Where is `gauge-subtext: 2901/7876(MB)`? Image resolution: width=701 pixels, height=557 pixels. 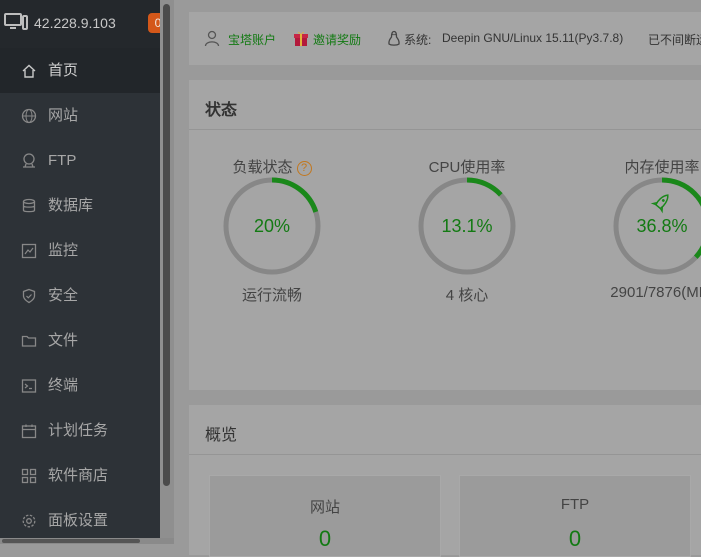 gauge-subtext: 2901/7876(MB) is located at coordinates (655, 292).